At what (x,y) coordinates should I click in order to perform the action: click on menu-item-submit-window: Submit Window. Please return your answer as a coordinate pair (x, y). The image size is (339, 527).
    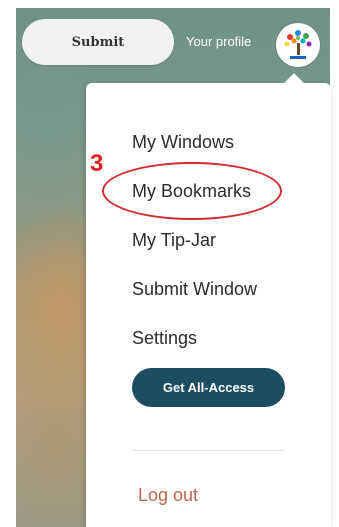
    Looking at the image, I should click on (194, 289).